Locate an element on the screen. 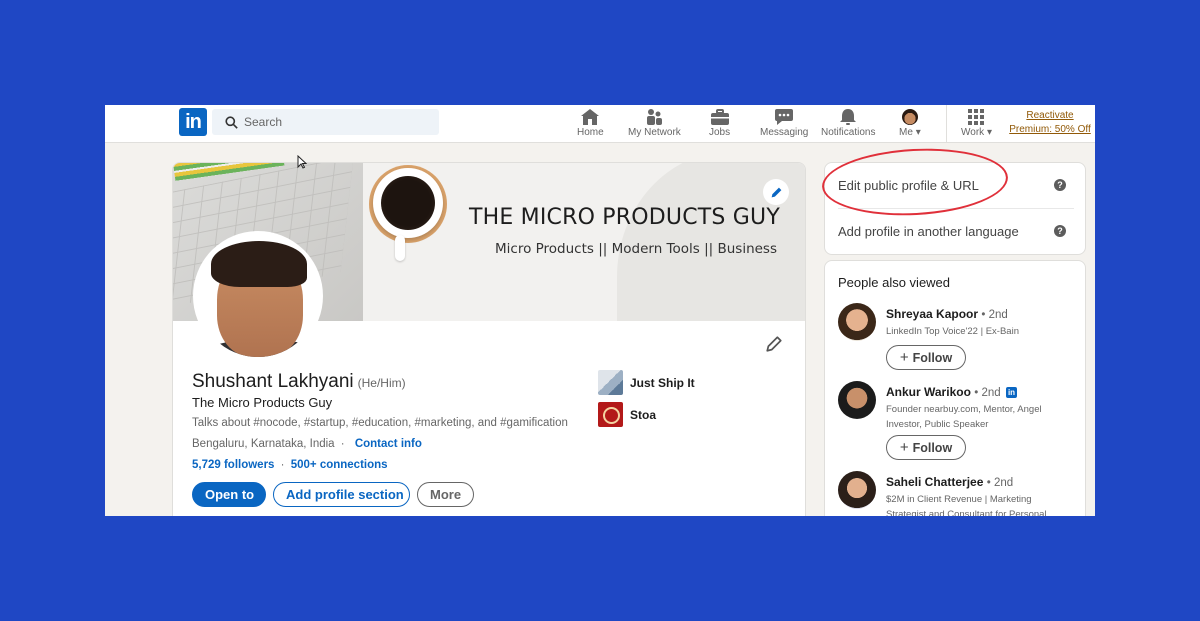 This screenshot has width=1200, height=621. messaging-icon is located at coordinates (784, 117).